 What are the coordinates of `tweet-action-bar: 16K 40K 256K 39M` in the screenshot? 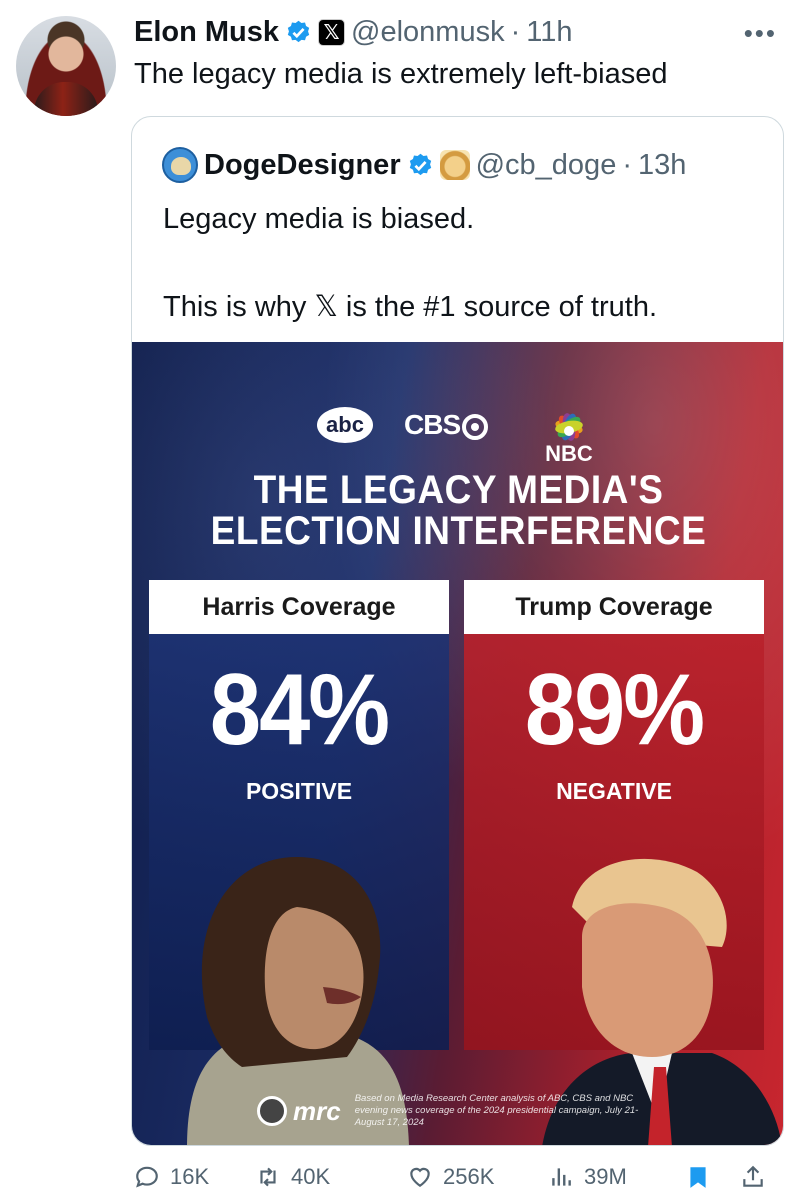 It's located at (400, 1180).